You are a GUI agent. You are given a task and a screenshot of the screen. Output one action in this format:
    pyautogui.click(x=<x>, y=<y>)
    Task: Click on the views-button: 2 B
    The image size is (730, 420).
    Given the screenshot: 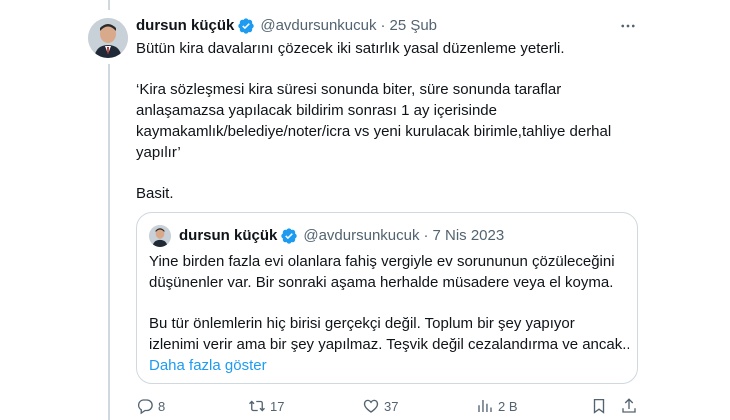 What is the action you would take?
    pyautogui.click(x=497, y=406)
    